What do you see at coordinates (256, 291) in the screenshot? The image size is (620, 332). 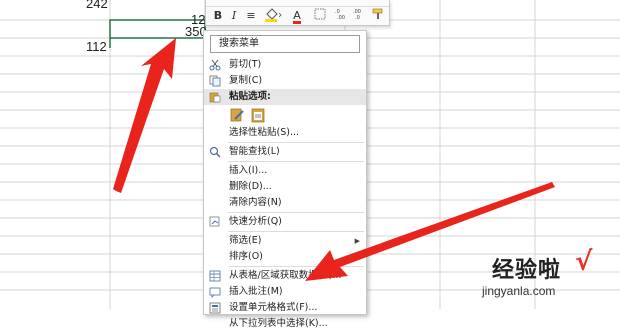 I see `menu-item-label: 插入批注(M)` at bounding box center [256, 291].